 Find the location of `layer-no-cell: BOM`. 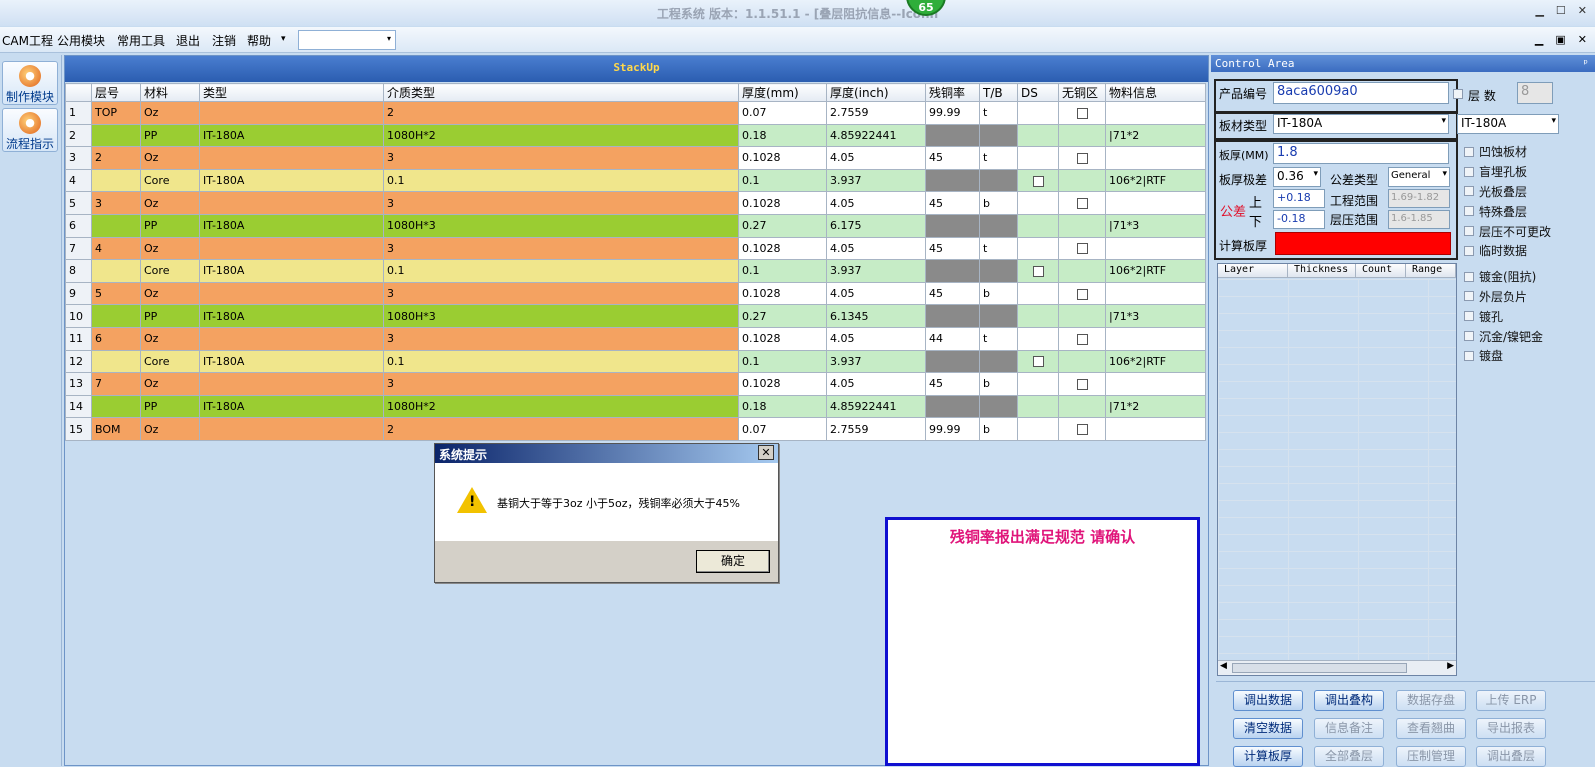

layer-no-cell: BOM is located at coordinates (116, 429).